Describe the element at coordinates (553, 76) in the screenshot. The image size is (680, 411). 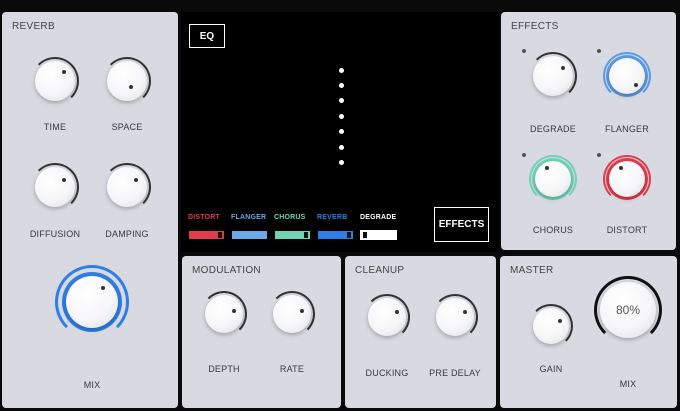
I see `degrade-knob` at that location.